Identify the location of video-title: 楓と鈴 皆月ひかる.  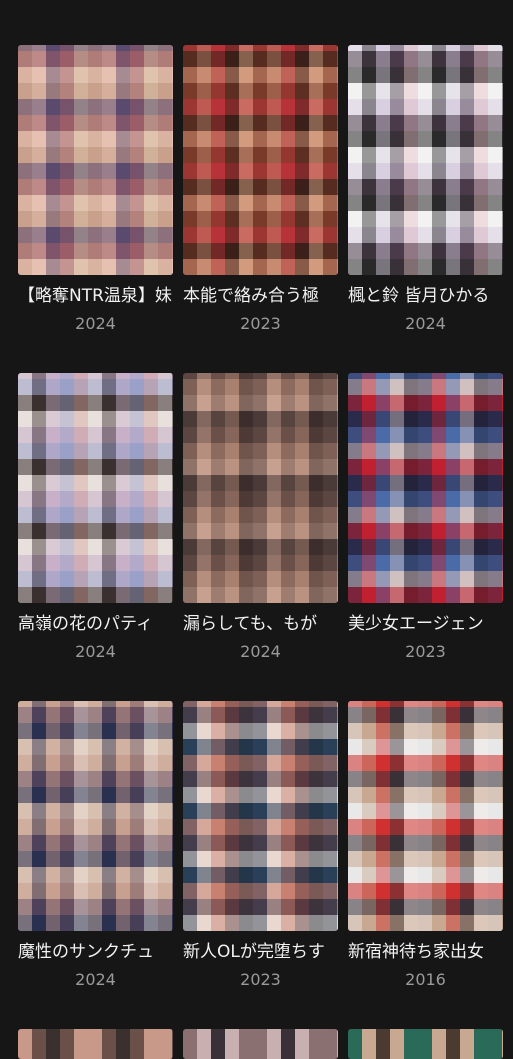
(419, 296).